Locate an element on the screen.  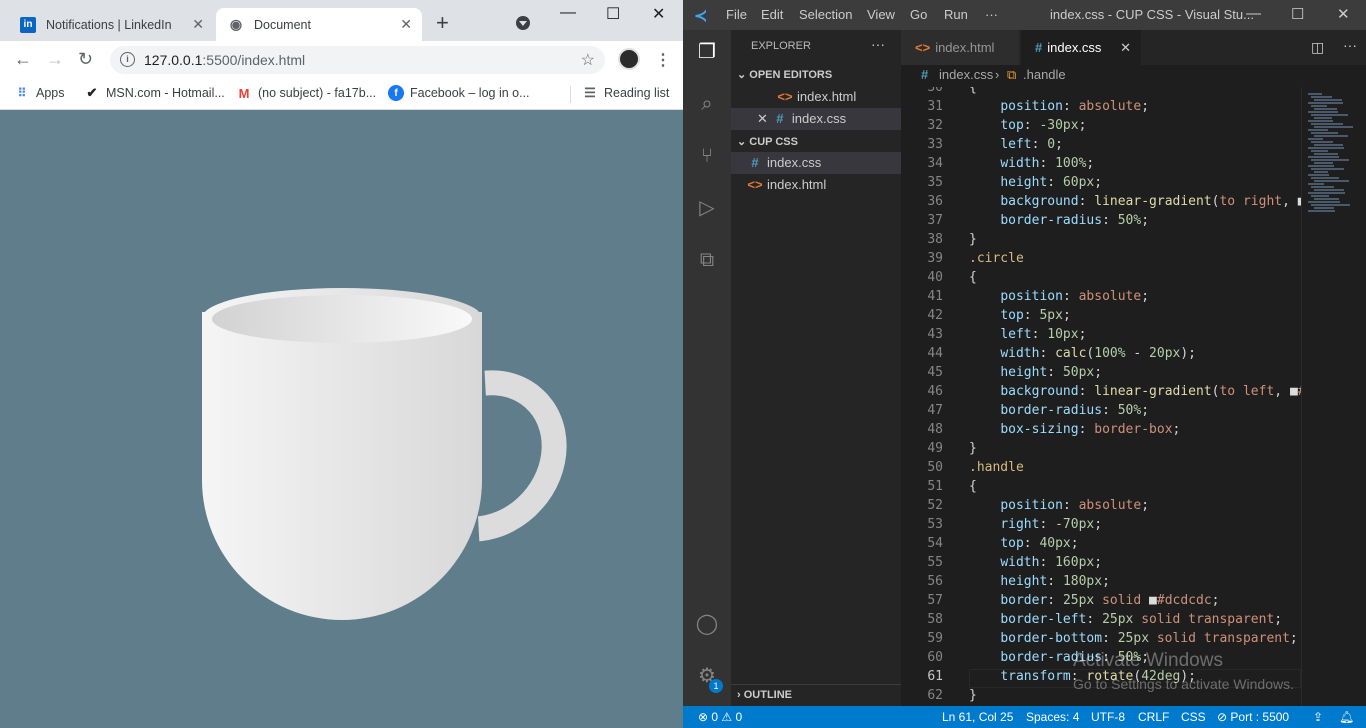
code-line: box-sizing: border-box; is located at coordinates (1074, 429).